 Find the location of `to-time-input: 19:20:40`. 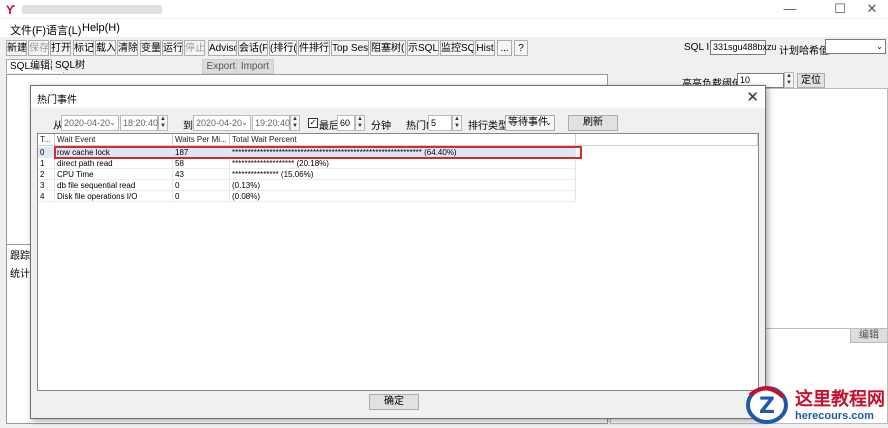

to-time-input: 19:20:40 is located at coordinates (271, 123).